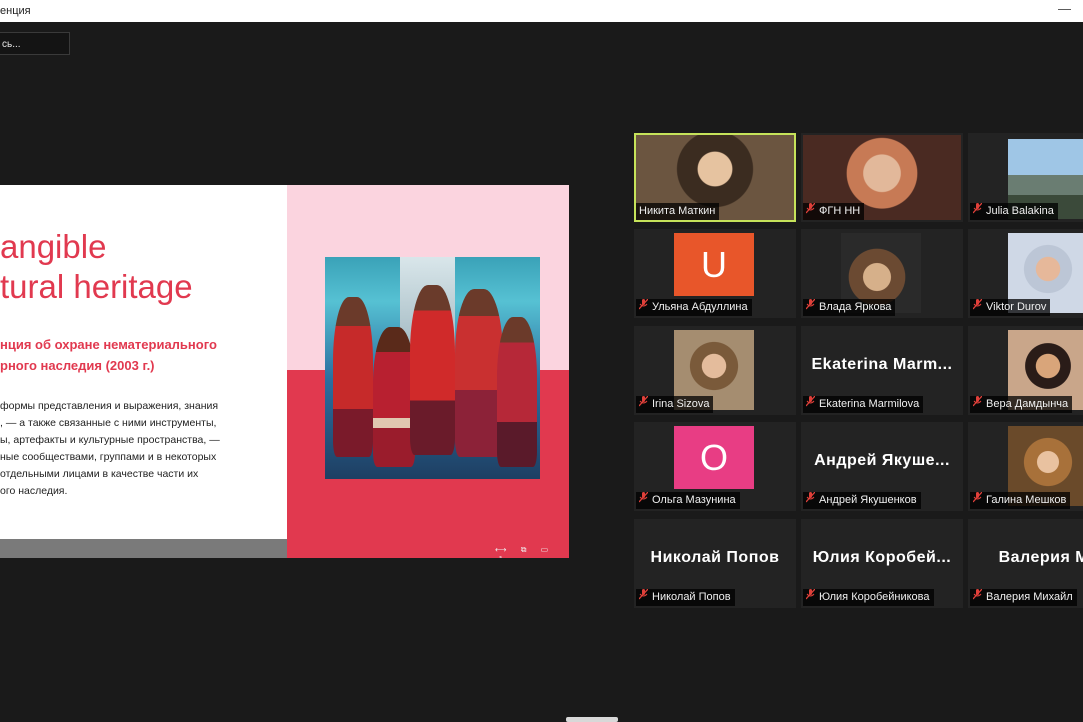  I want to click on participant-name-label: Влада Яркова, so click(849, 307).